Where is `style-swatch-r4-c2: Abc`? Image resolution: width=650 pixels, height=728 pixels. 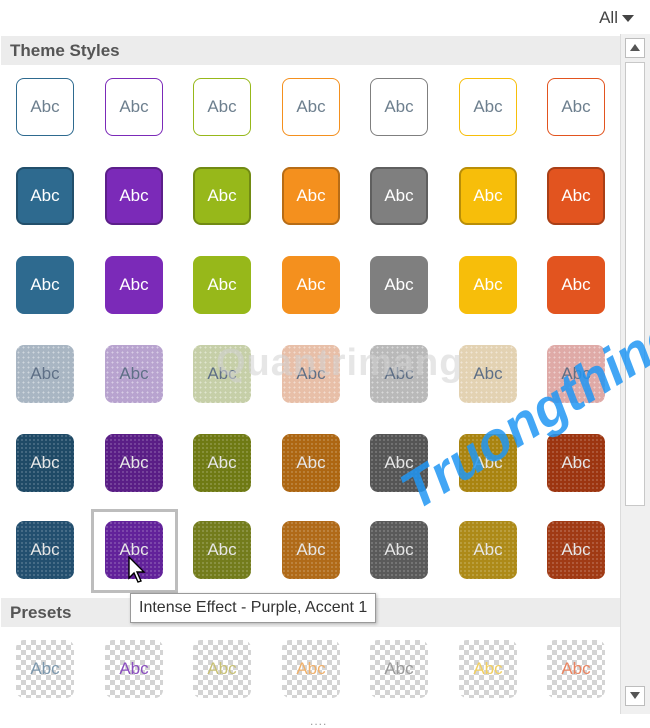
style-swatch-r4-c2: Abc is located at coordinates (134, 374).